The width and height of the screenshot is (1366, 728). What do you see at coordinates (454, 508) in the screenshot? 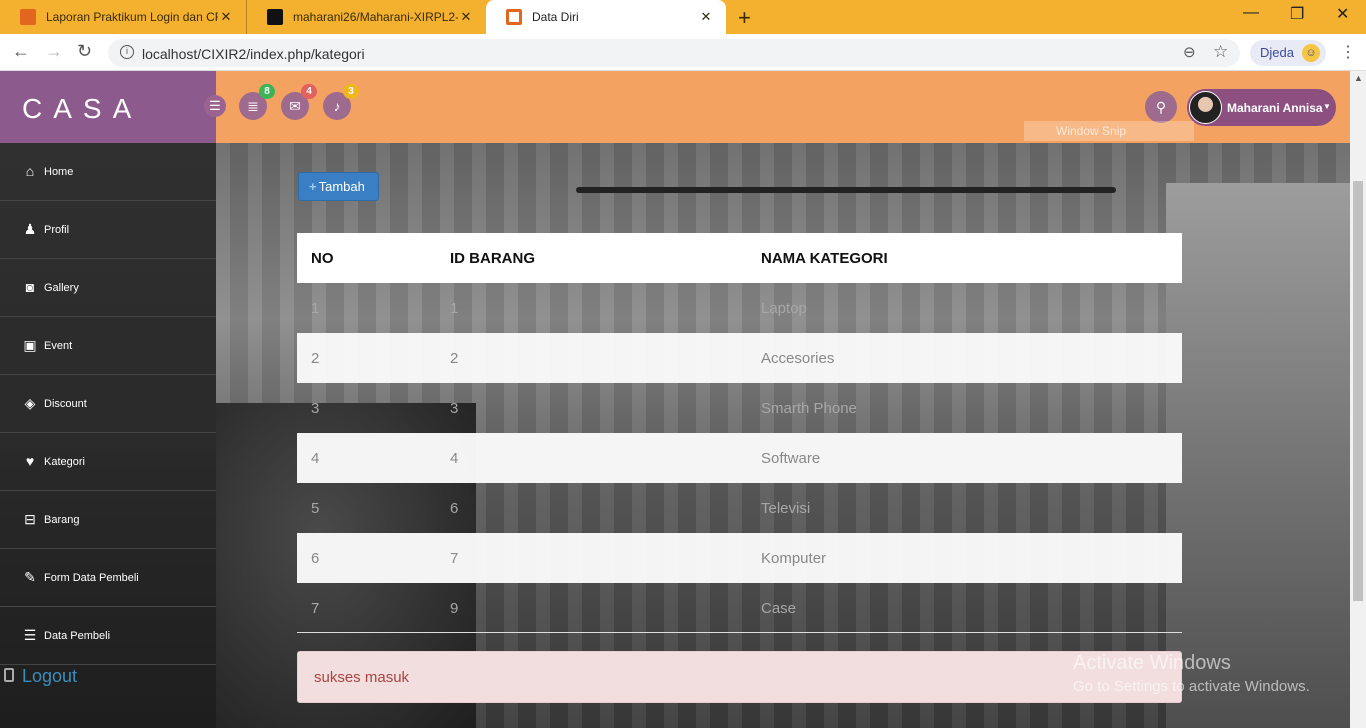
I see `cell-id-barang: 6` at bounding box center [454, 508].